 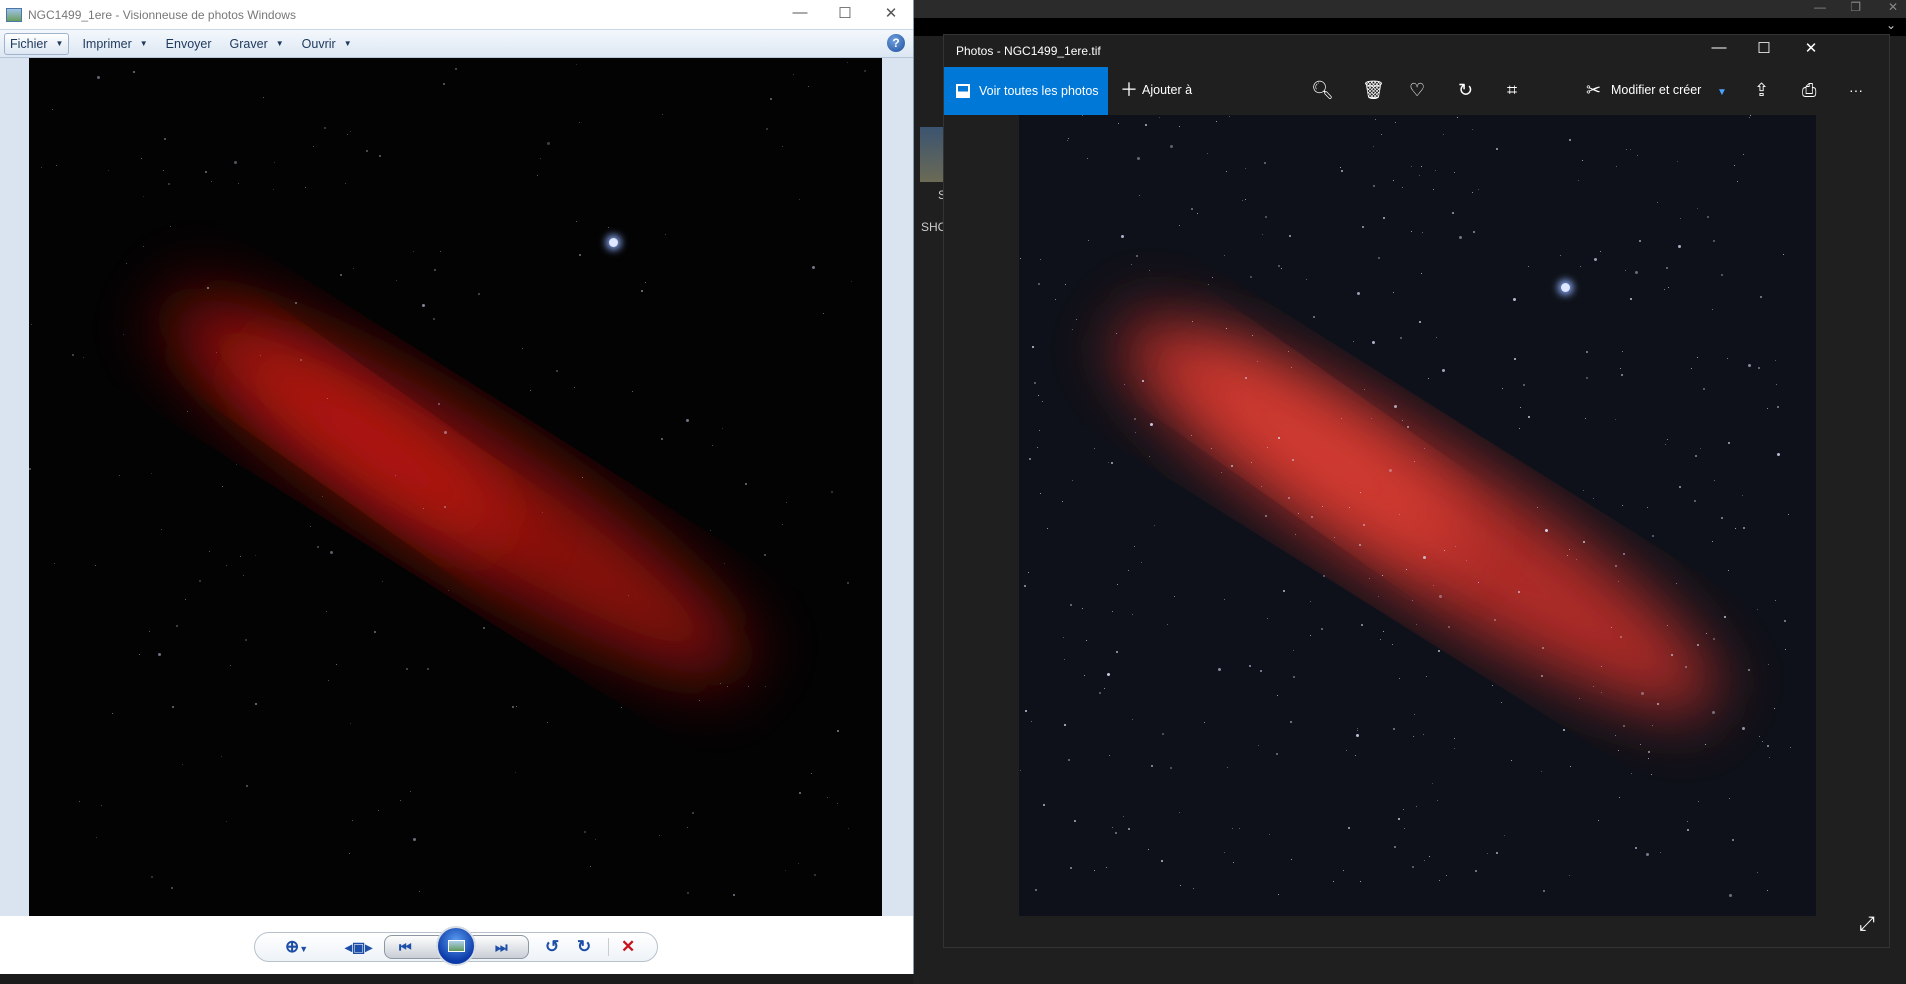 I want to click on more-icon: ···, so click(x=1856, y=90).